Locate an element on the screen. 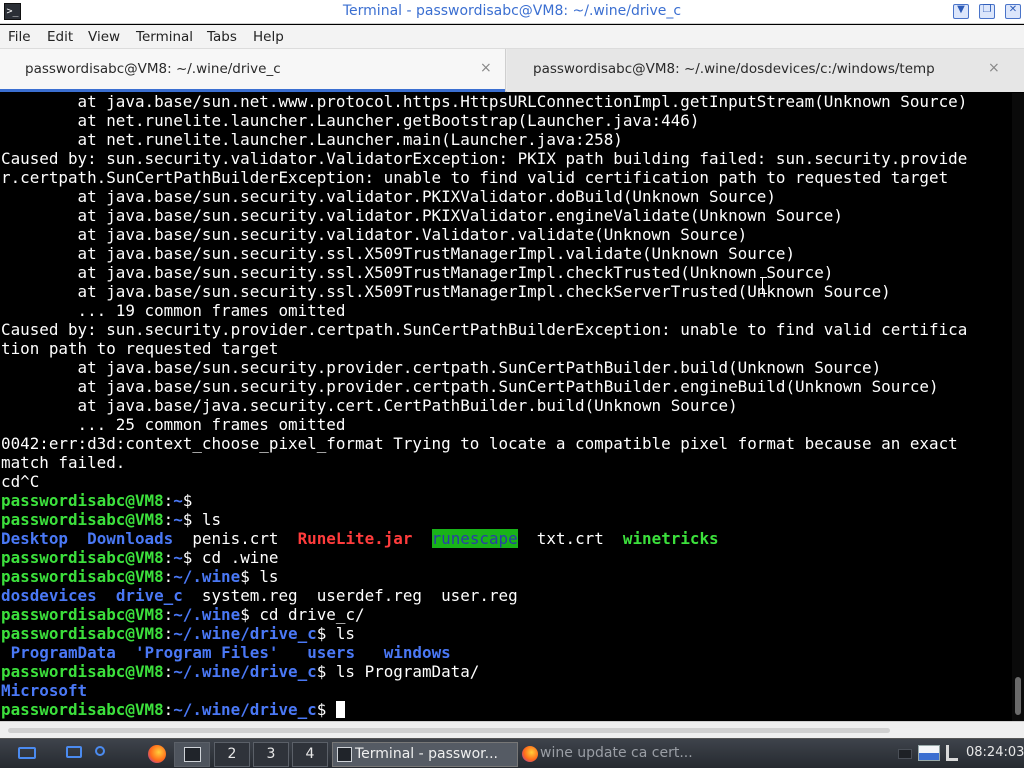 The image size is (1024, 768). terminal-line: passwordisabc@VM8:~/.wine/drive_c$ ls is located at coordinates (484, 633).